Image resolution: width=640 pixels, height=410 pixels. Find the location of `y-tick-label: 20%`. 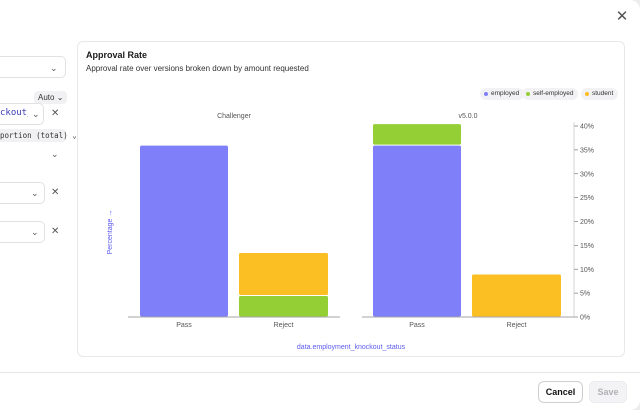

y-tick-label: 20% is located at coordinates (587, 222).